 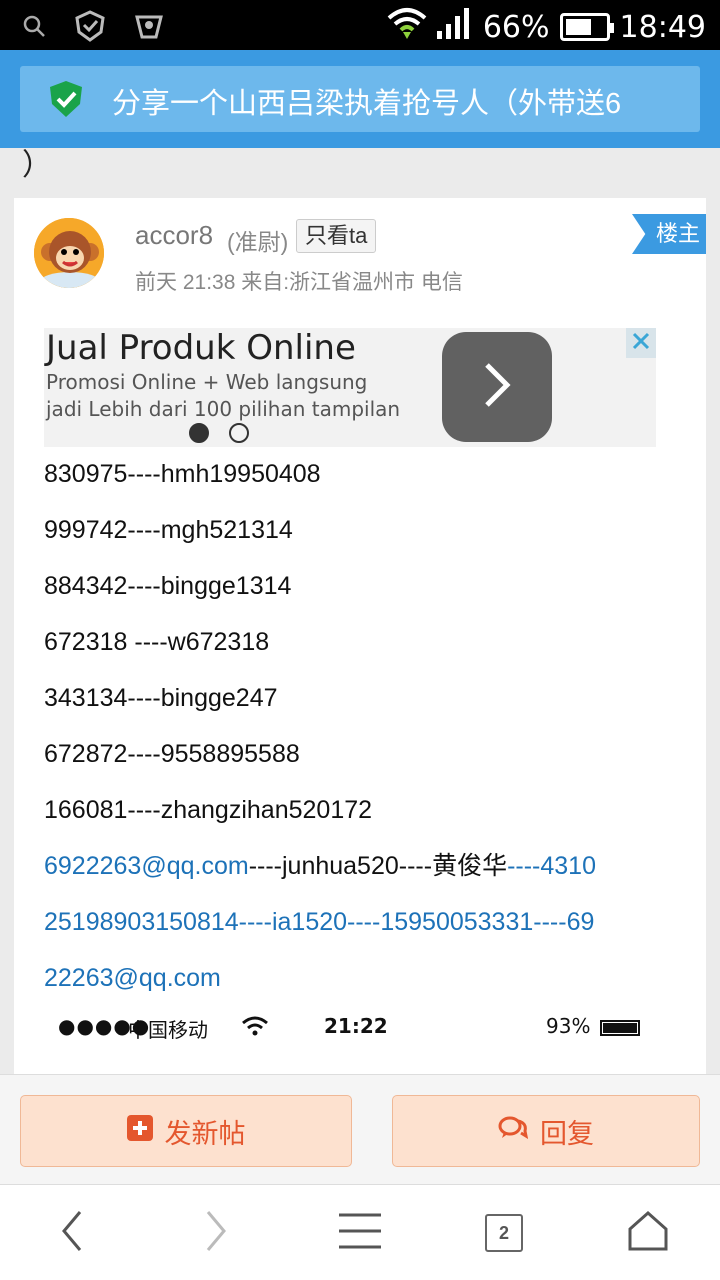 I want to click on tab-count: 2, so click(x=504, y=1233).